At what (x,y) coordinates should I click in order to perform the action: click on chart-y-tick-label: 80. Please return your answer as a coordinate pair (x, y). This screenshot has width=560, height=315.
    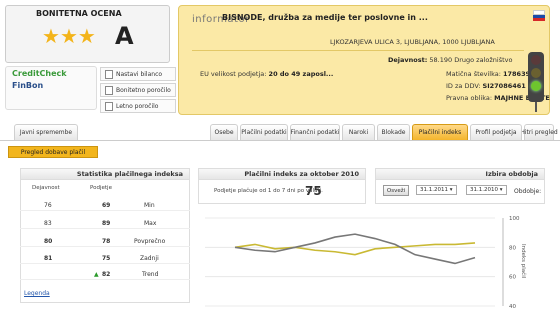
    Looking at the image, I should click on (512, 248).